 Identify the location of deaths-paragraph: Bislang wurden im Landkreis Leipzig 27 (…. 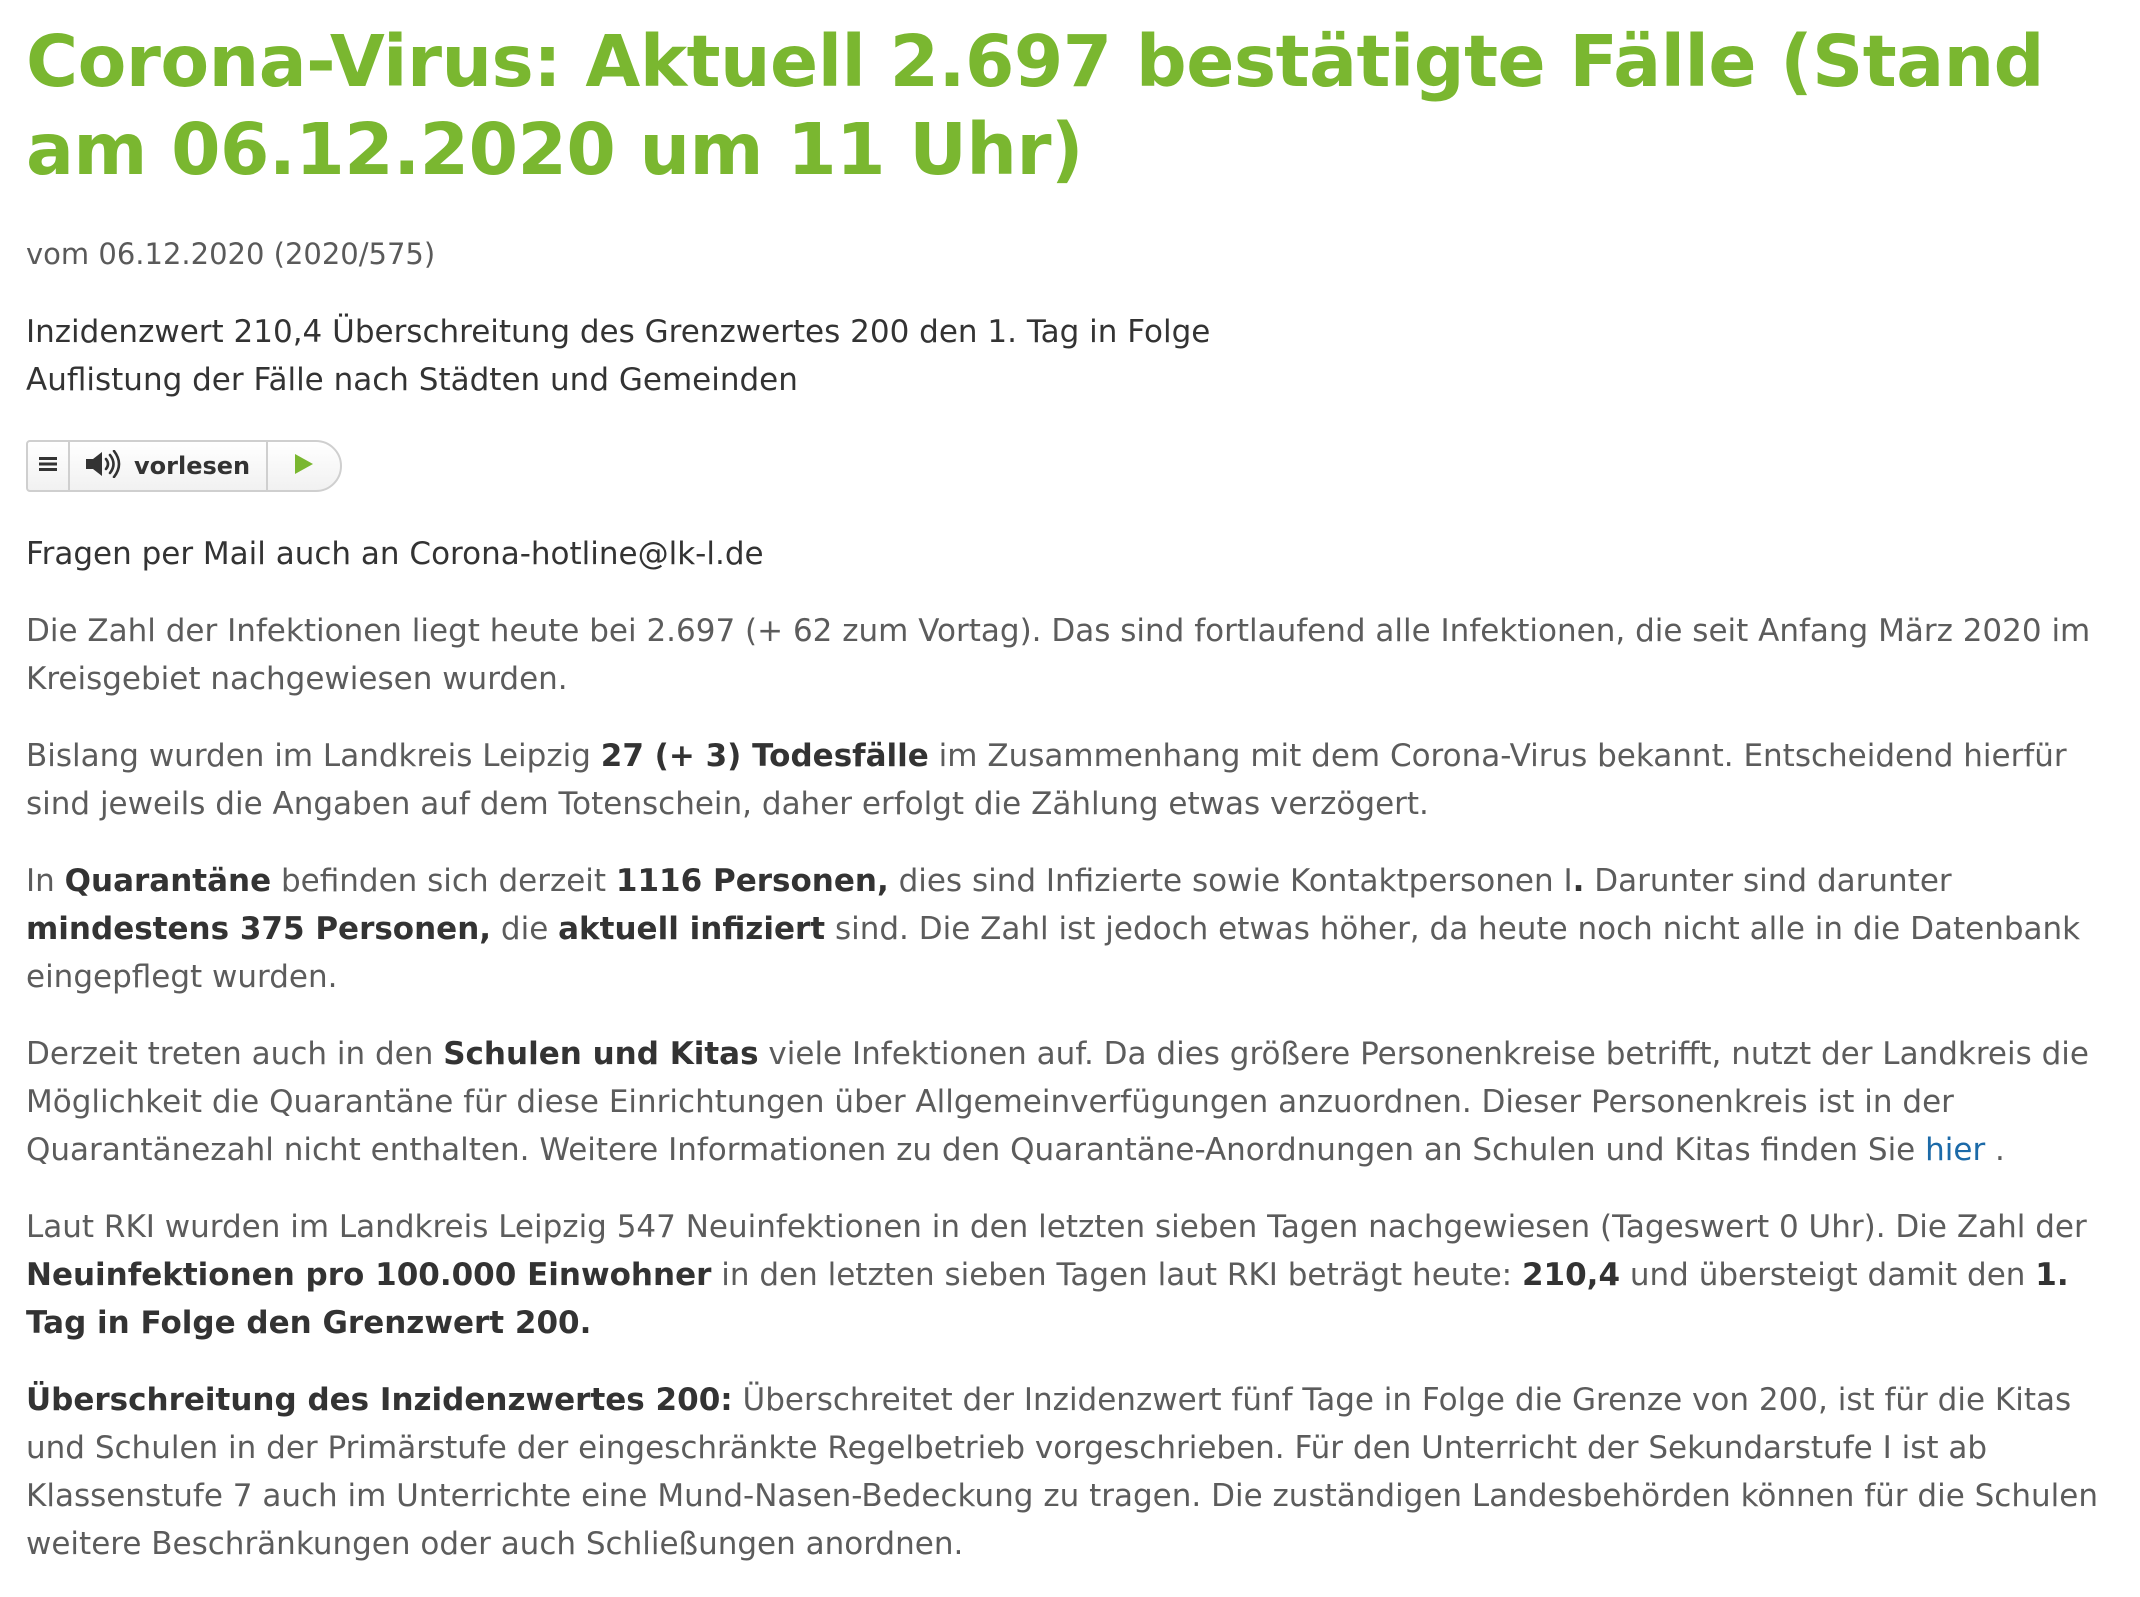
(1046, 780).